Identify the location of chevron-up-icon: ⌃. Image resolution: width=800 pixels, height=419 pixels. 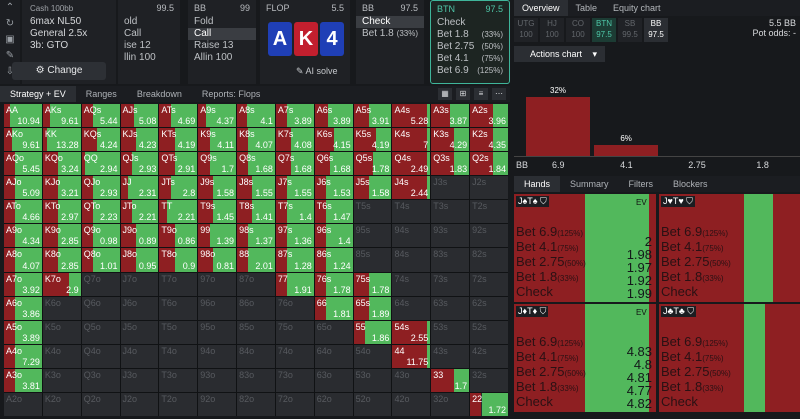
(10, 8).